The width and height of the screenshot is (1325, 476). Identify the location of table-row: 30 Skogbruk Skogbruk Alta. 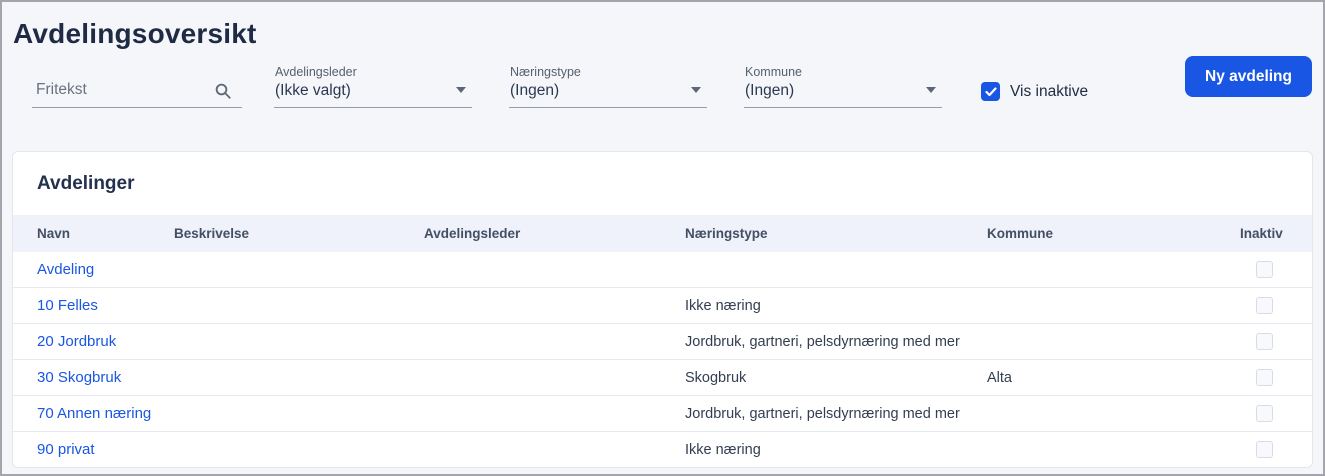
(662, 377).